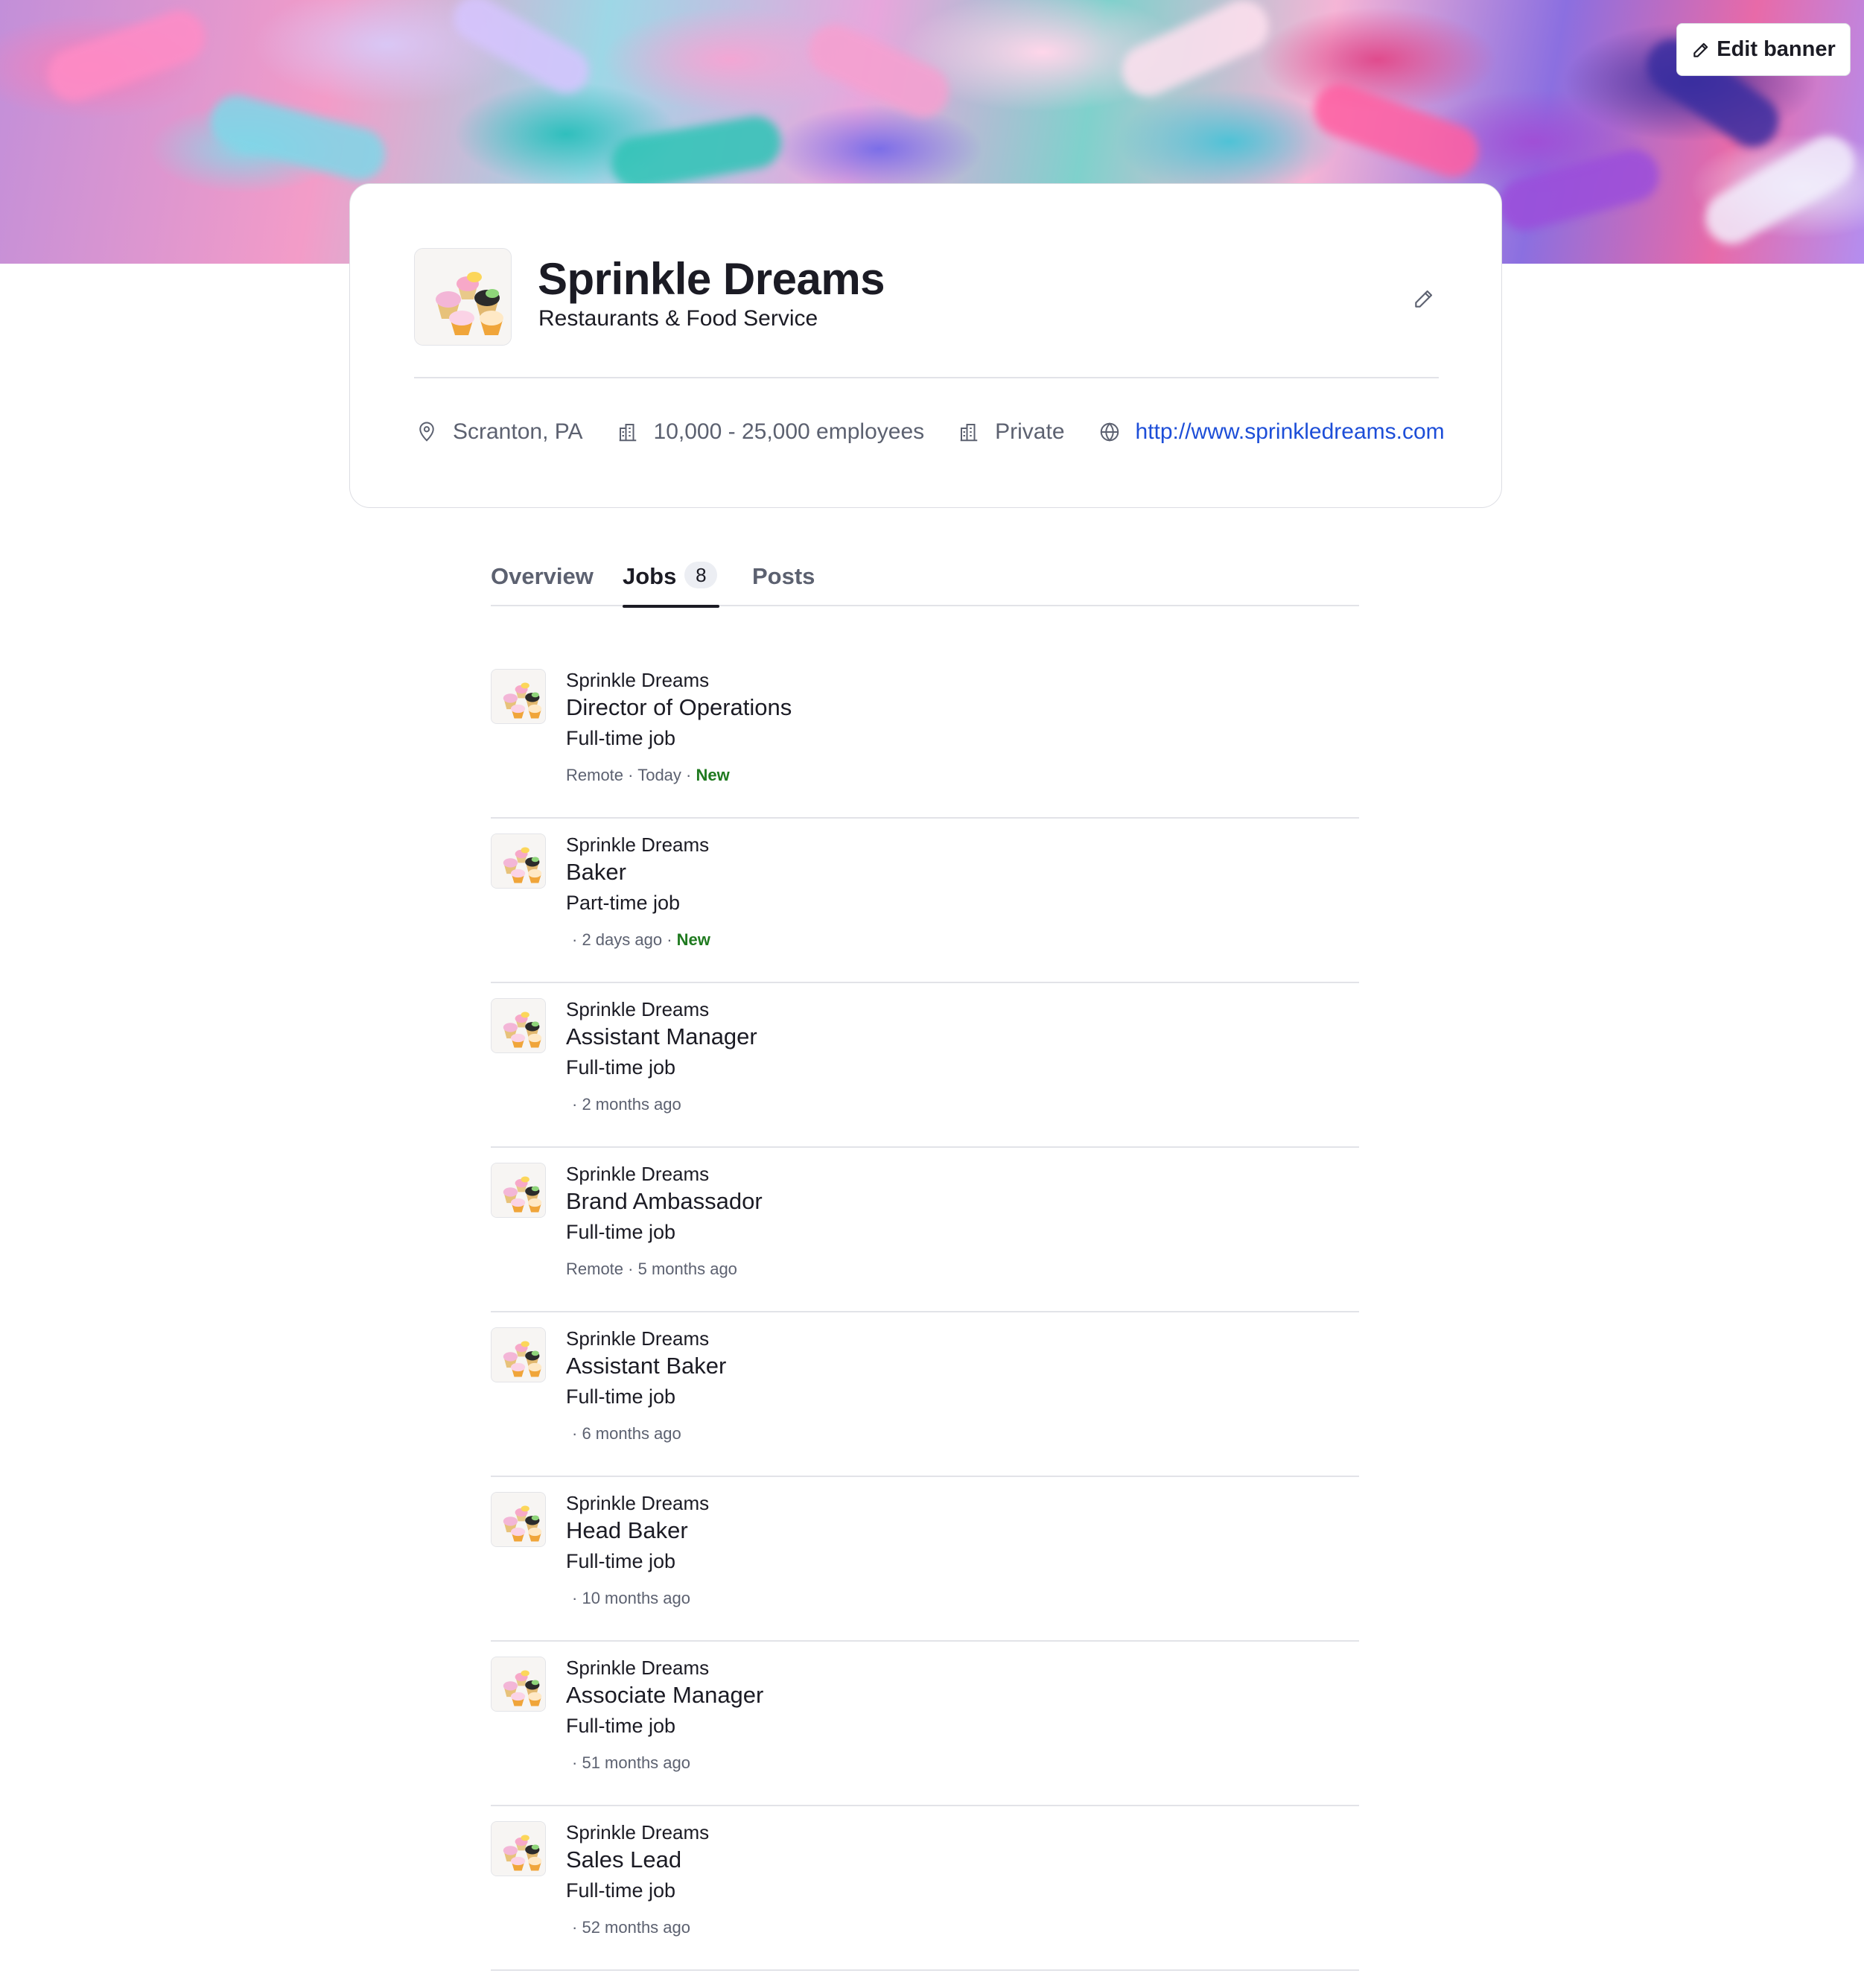 The height and width of the screenshot is (1988, 1864). Describe the element at coordinates (770, 432) in the screenshot. I see `company-size: 10,000 - 25,000 employees` at that location.